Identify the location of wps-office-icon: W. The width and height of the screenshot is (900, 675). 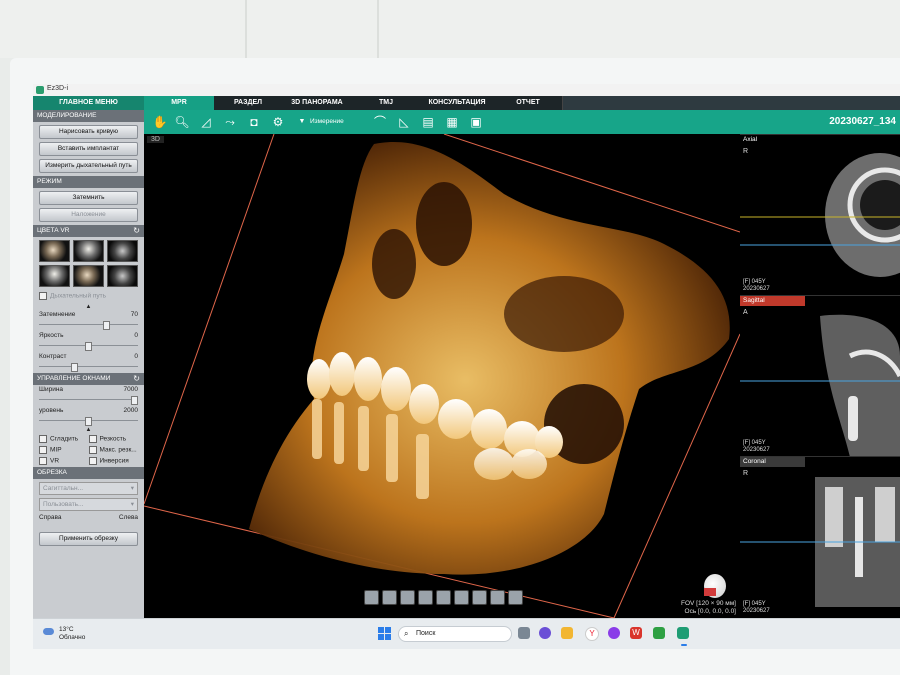
(636, 633).